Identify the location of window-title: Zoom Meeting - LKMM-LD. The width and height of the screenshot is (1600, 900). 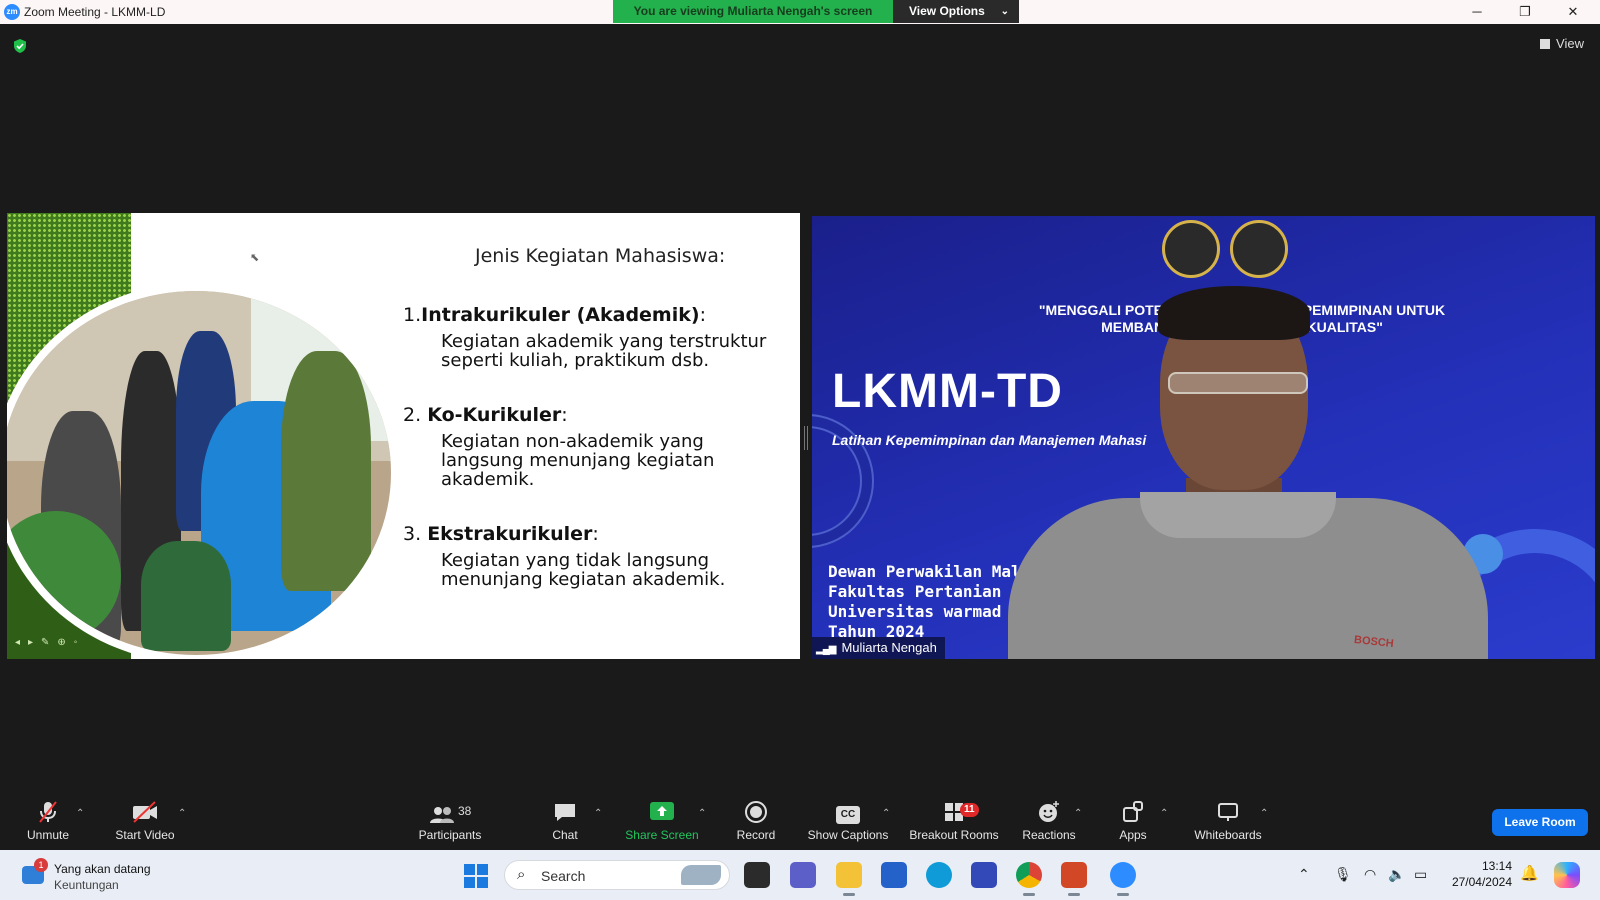
(95, 12).